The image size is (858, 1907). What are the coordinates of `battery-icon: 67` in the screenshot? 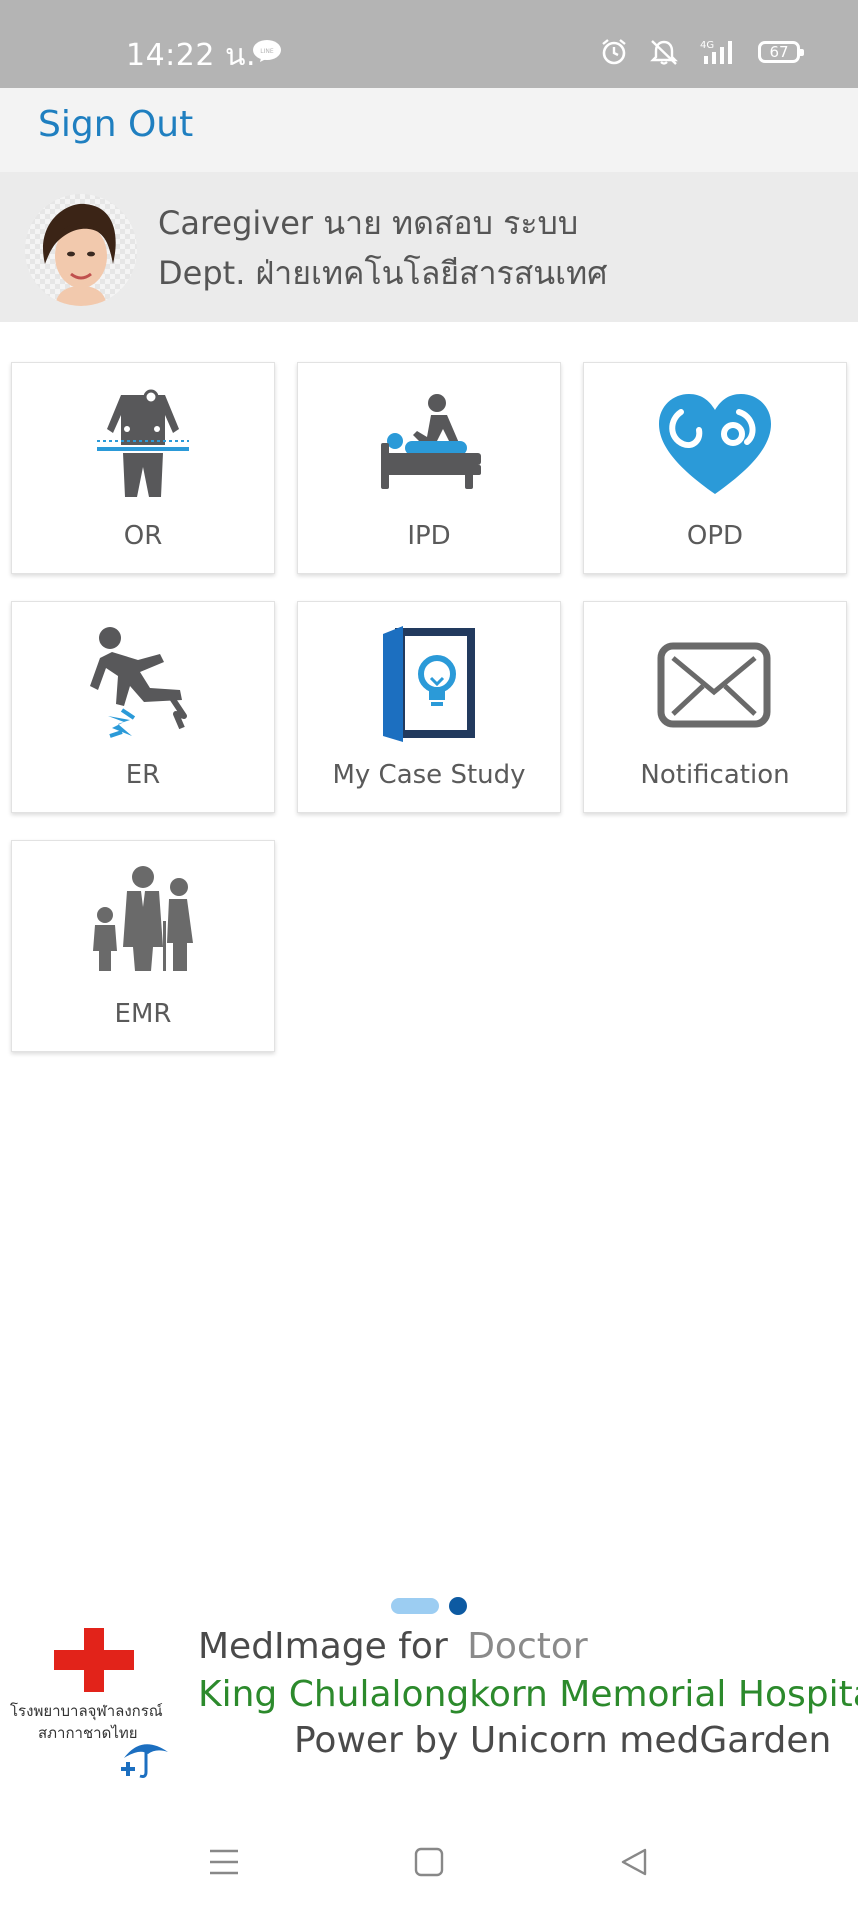 It's located at (781, 52).